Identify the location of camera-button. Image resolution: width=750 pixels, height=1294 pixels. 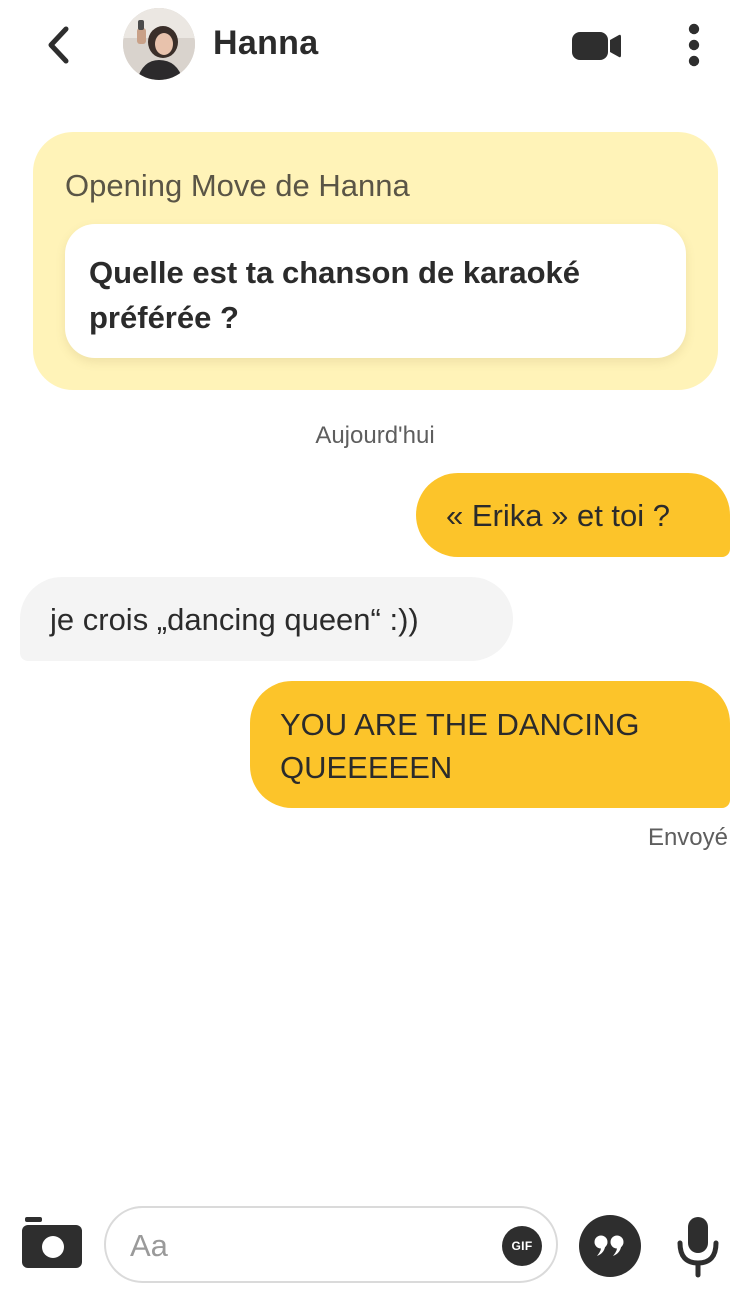
(52, 1242).